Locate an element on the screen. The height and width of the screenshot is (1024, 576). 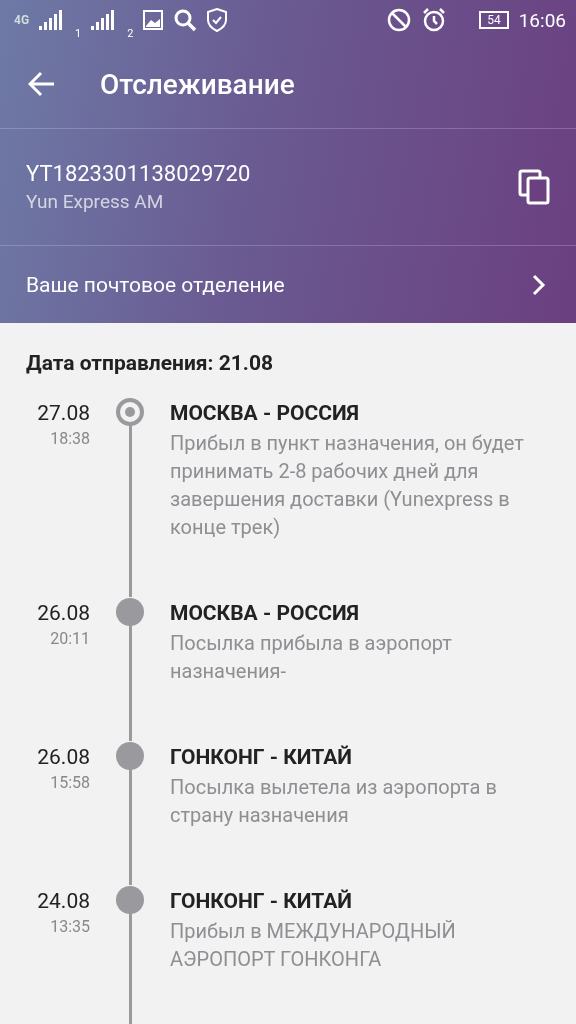
back-arrow-icon is located at coordinates (42, 84).